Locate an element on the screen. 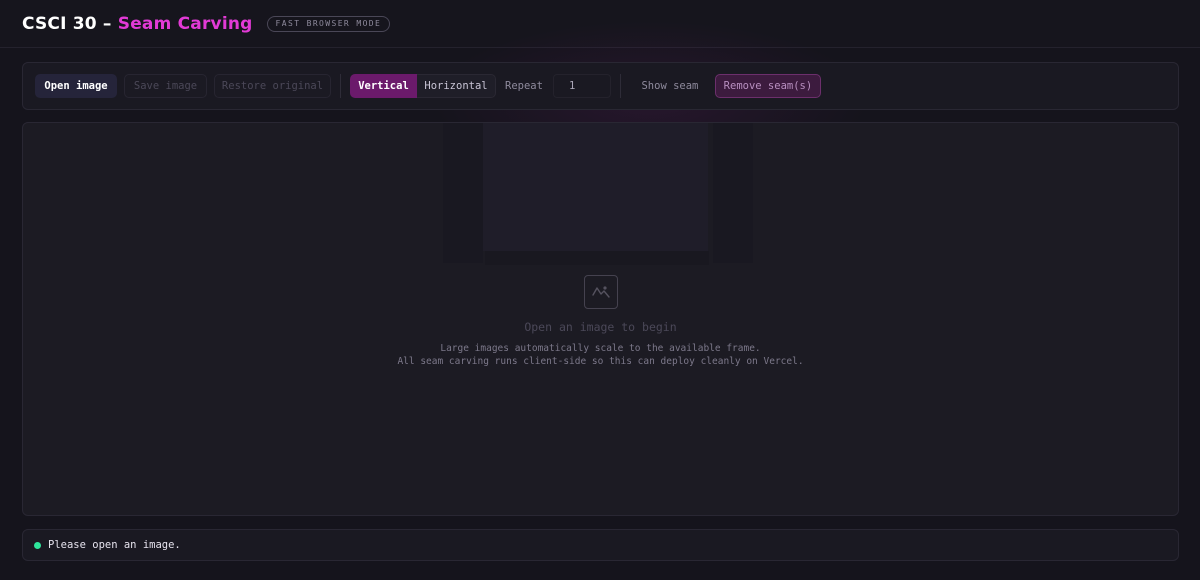 Image resolution: width=1200 pixels, height=580 pixels. app-title-prefix: CSCI 30 – is located at coordinates (70, 23).